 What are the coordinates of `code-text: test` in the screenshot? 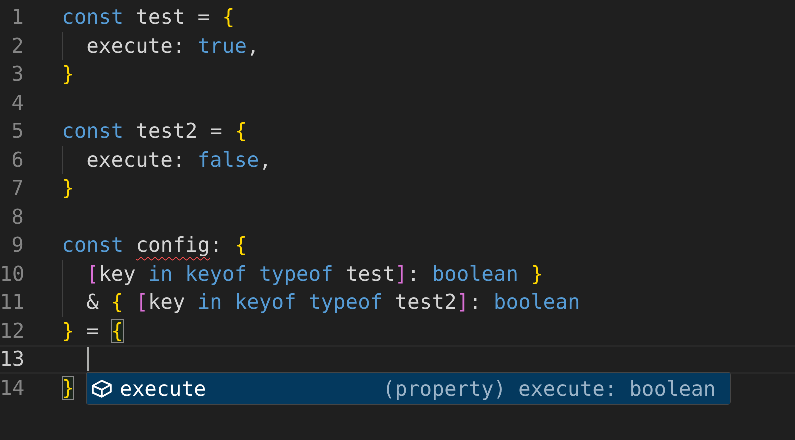 It's located at (370, 274).